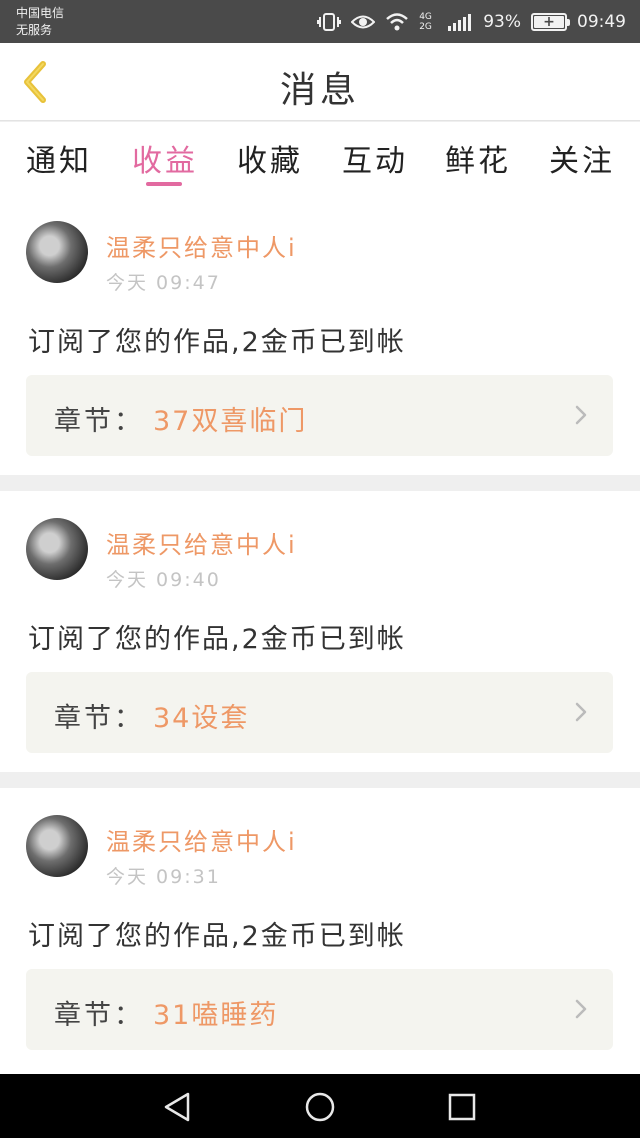  Describe the element at coordinates (582, 158) in the screenshot. I see `tab-follows: 关注` at that location.